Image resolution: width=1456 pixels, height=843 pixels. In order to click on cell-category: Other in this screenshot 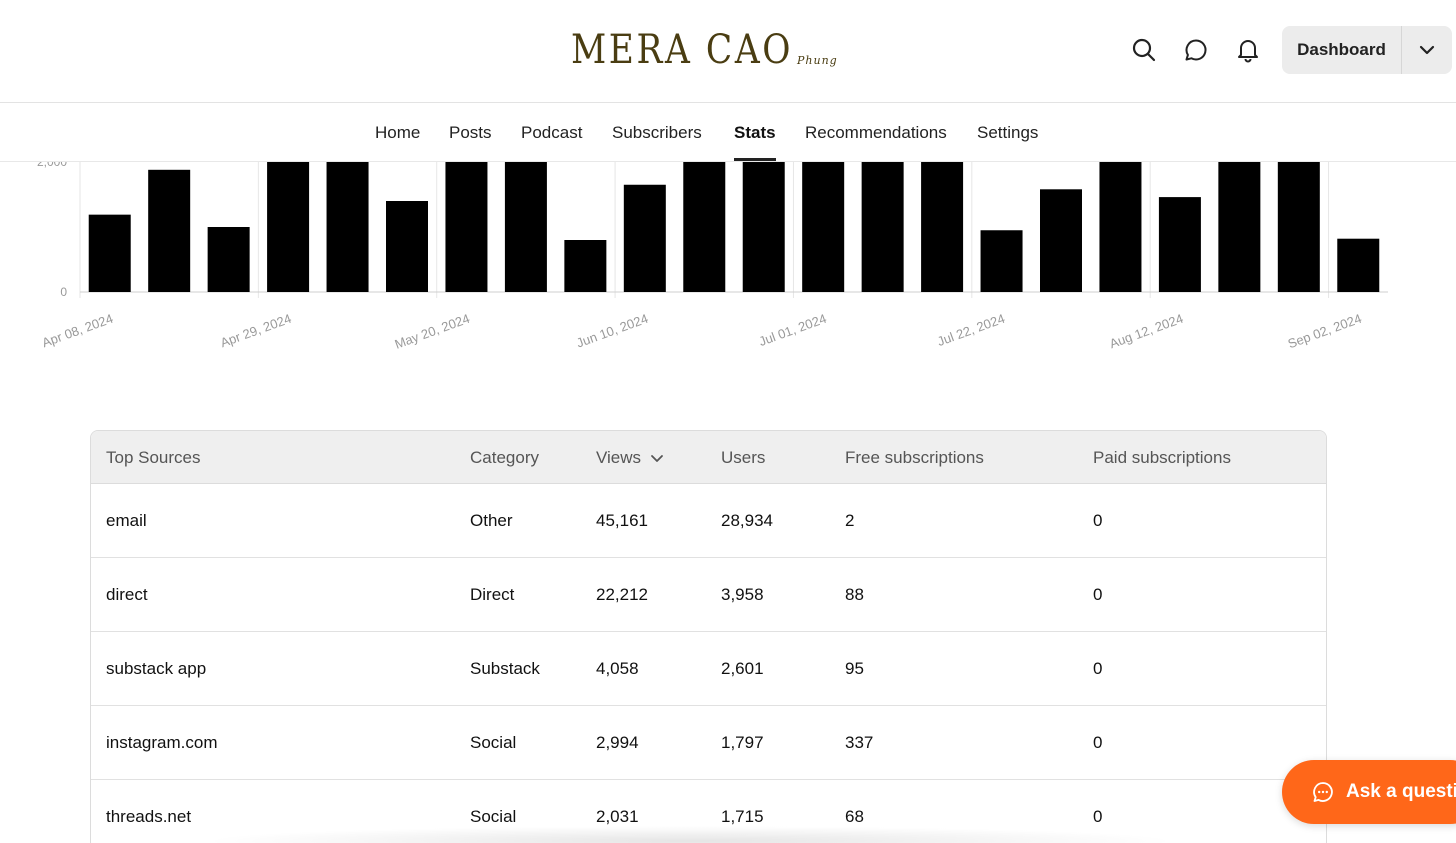, I will do `click(491, 520)`.